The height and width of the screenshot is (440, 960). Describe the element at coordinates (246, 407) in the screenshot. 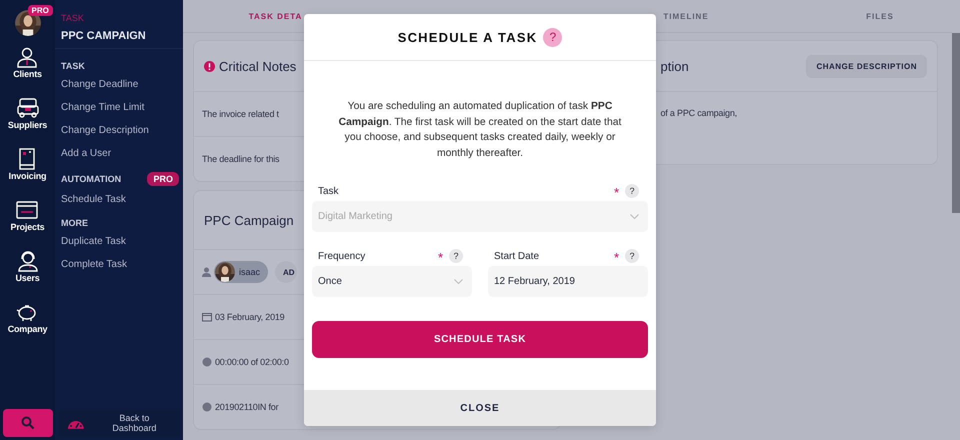

I see `detail-text: 201902110IN for` at that location.